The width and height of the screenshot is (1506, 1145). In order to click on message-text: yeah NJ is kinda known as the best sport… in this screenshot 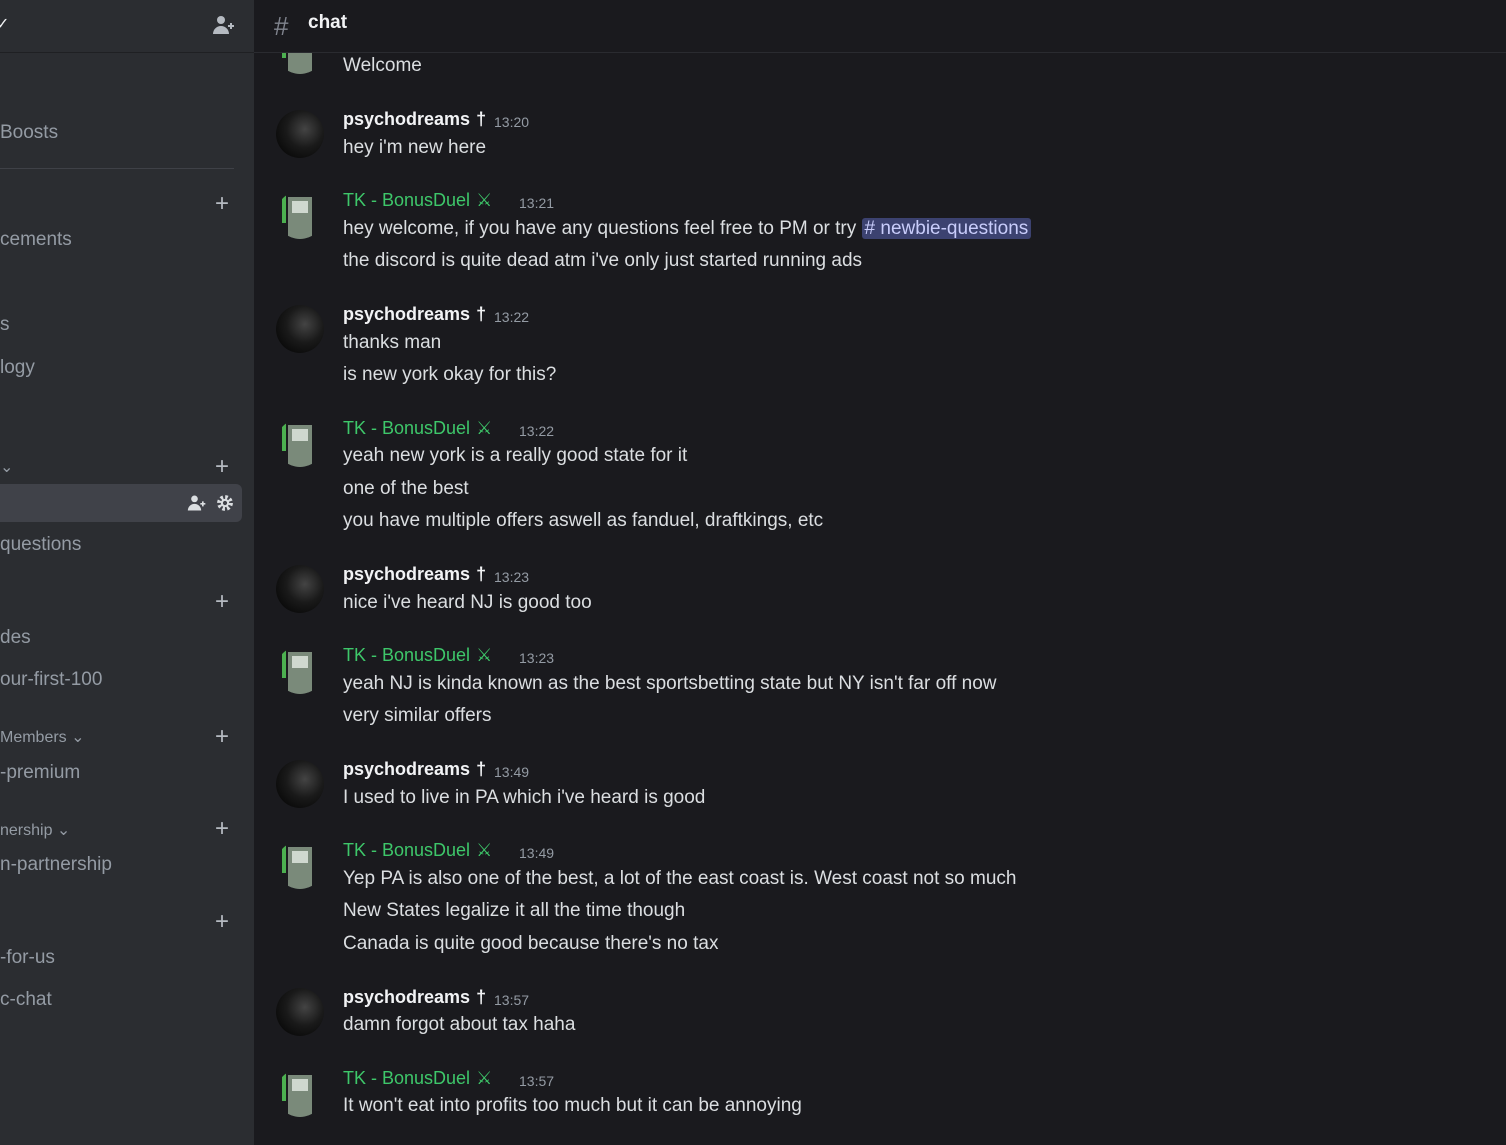, I will do `click(670, 683)`.